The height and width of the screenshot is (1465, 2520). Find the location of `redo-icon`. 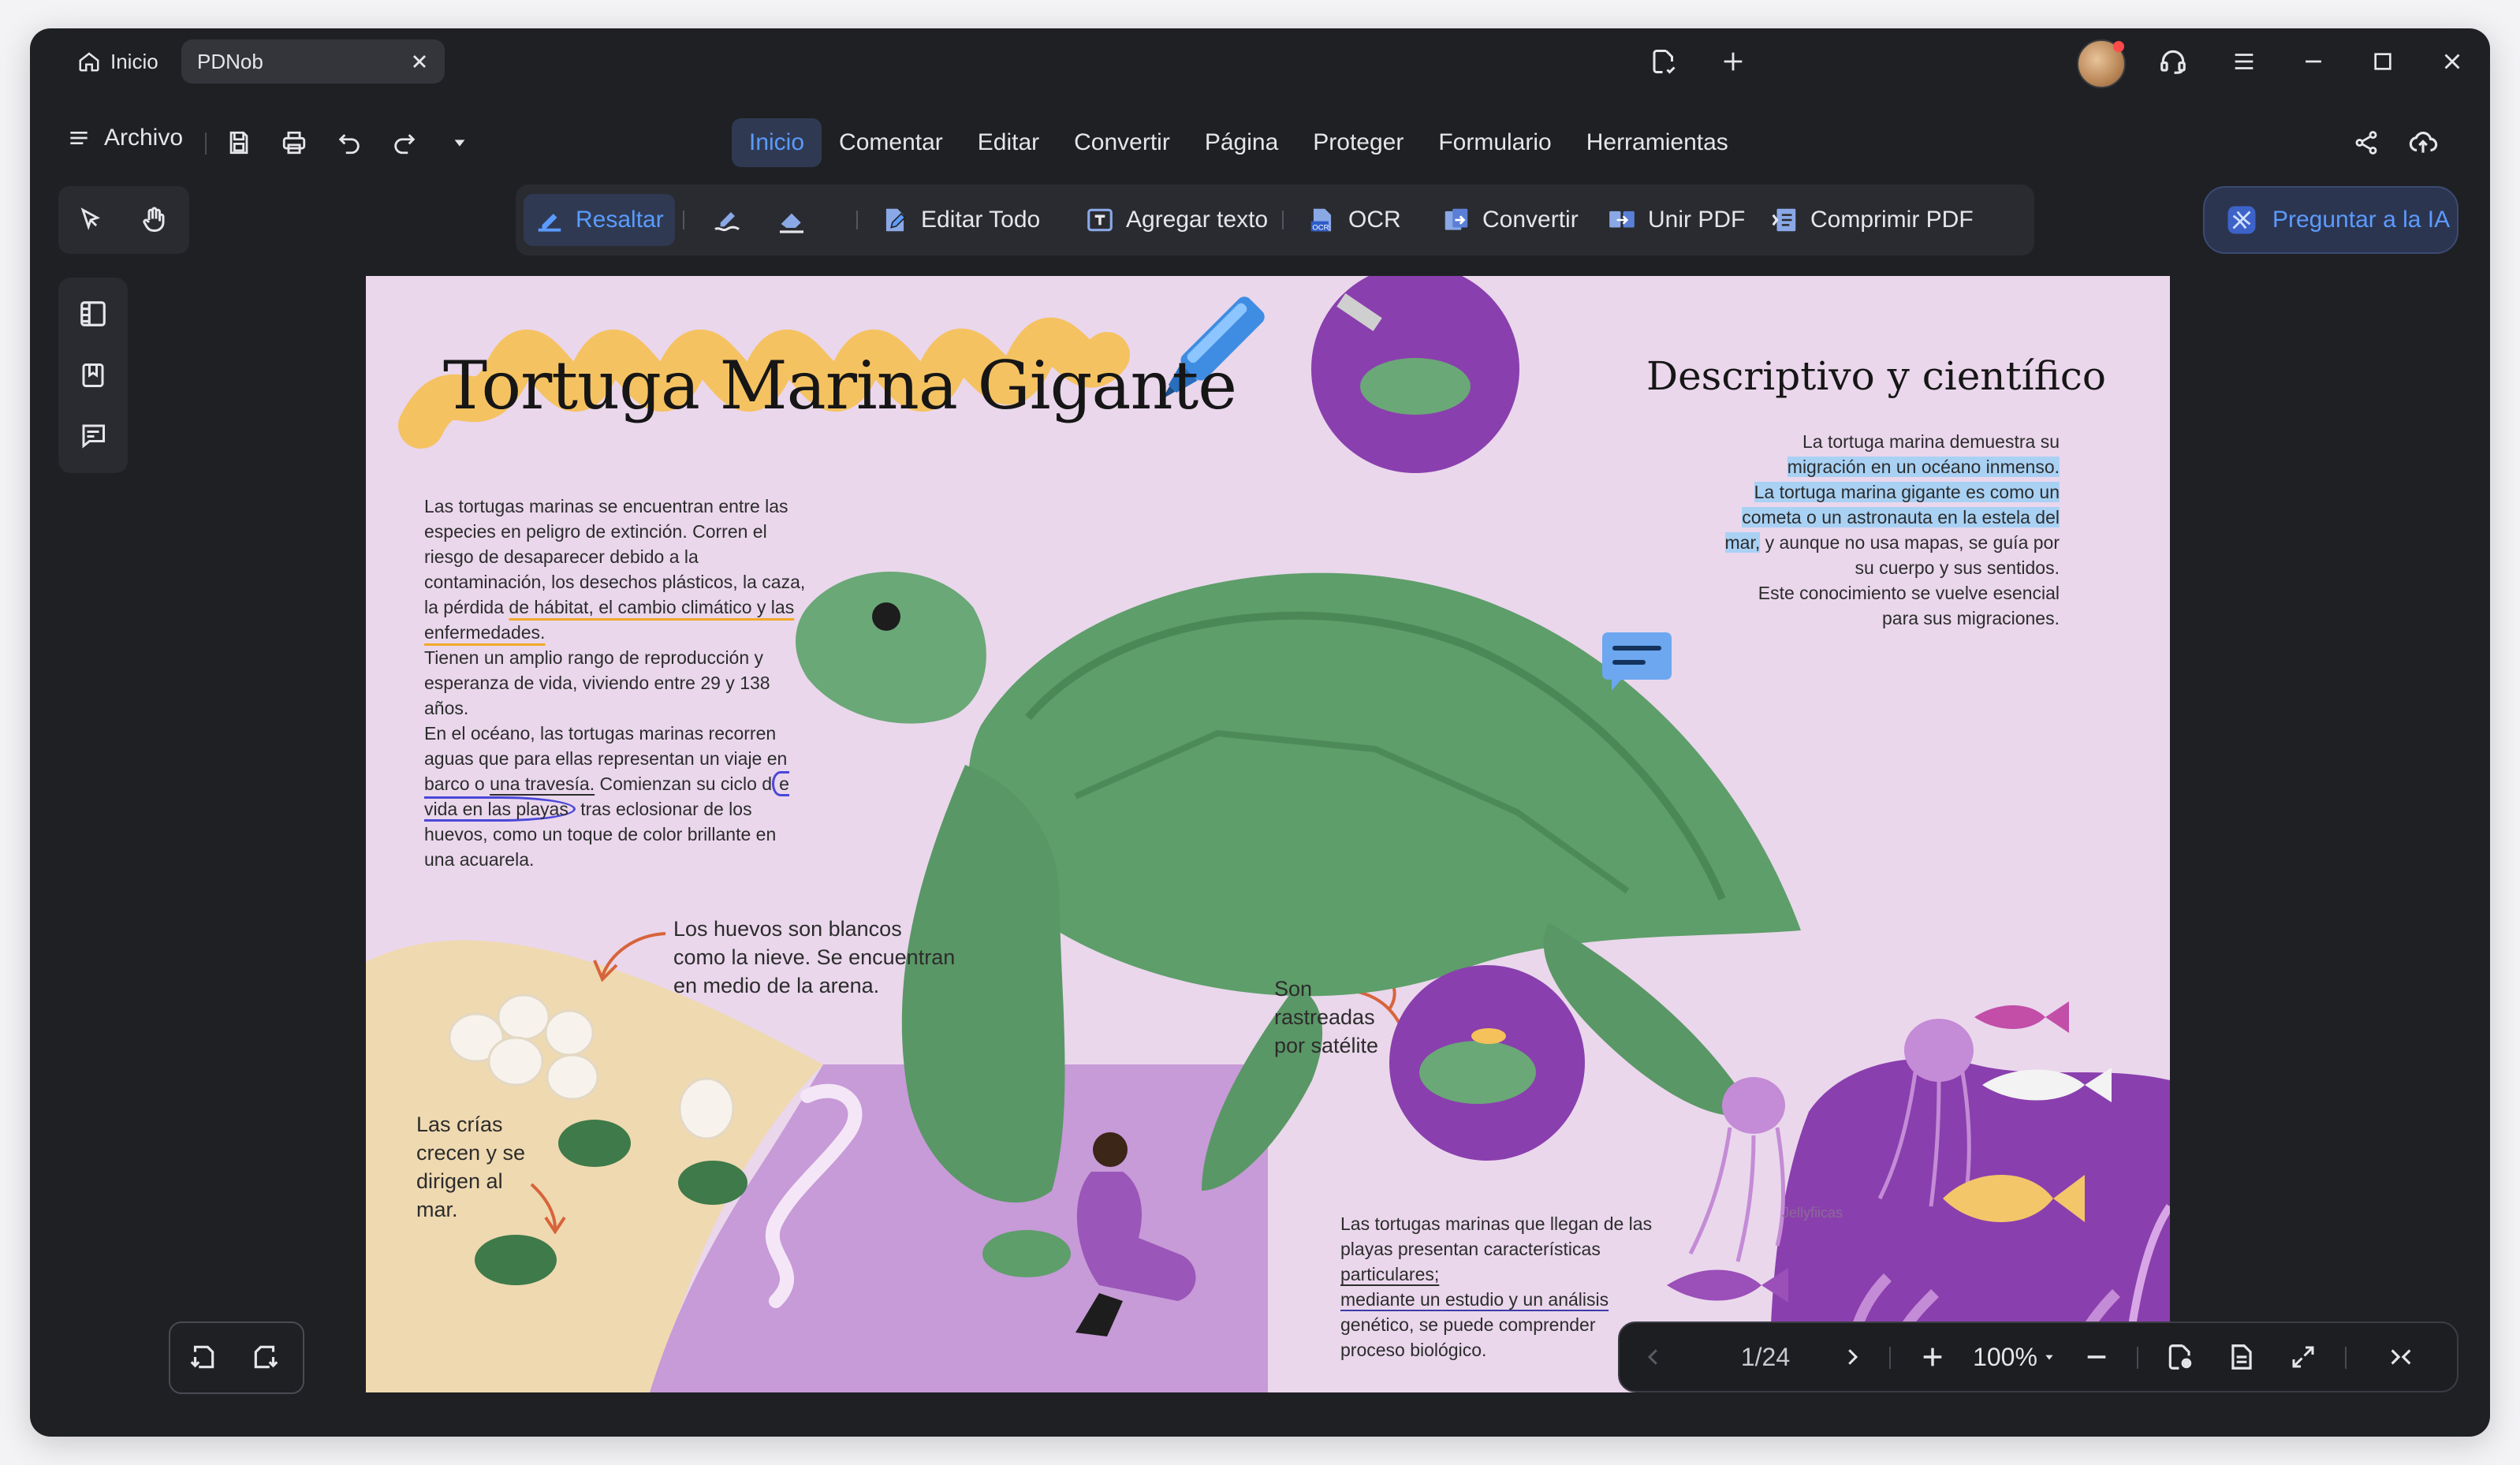

redo-icon is located at coordinates (404, 143).